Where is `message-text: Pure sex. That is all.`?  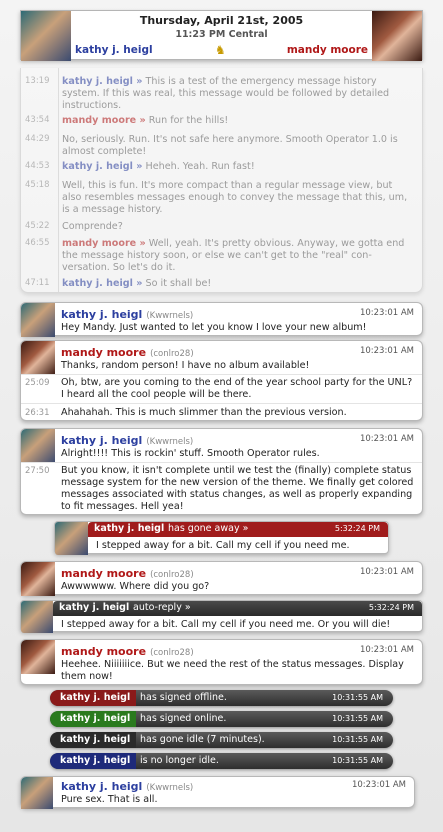 message-text: Pure sex. That is all. is located at coordinates (109, 799).